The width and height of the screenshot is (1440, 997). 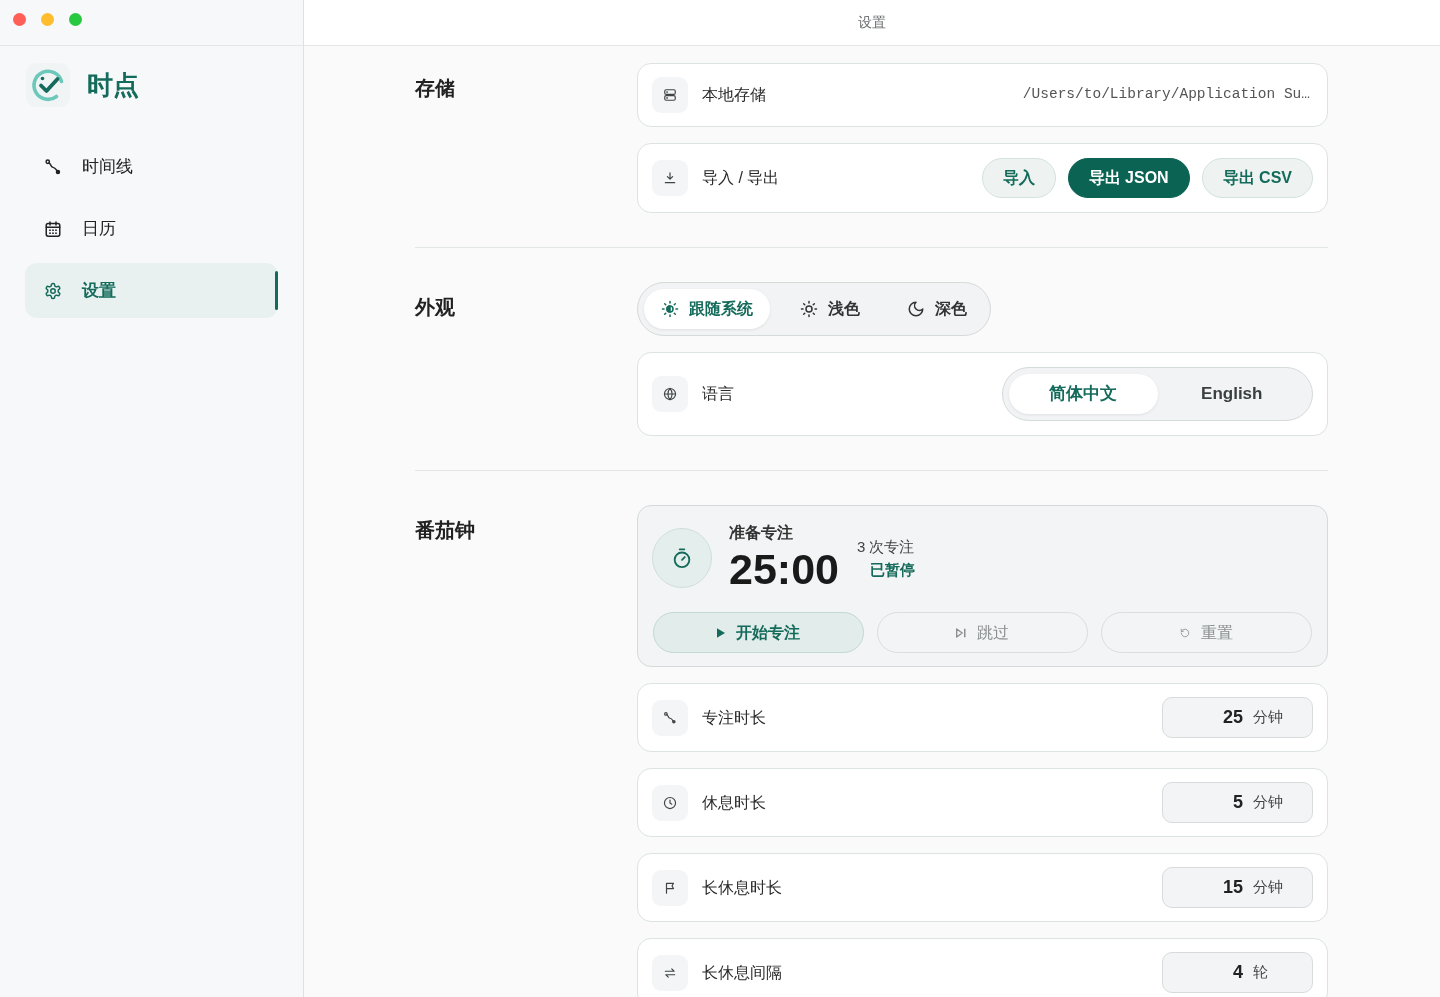 I want to click on language-option: English, so click(x=1231, y=394).